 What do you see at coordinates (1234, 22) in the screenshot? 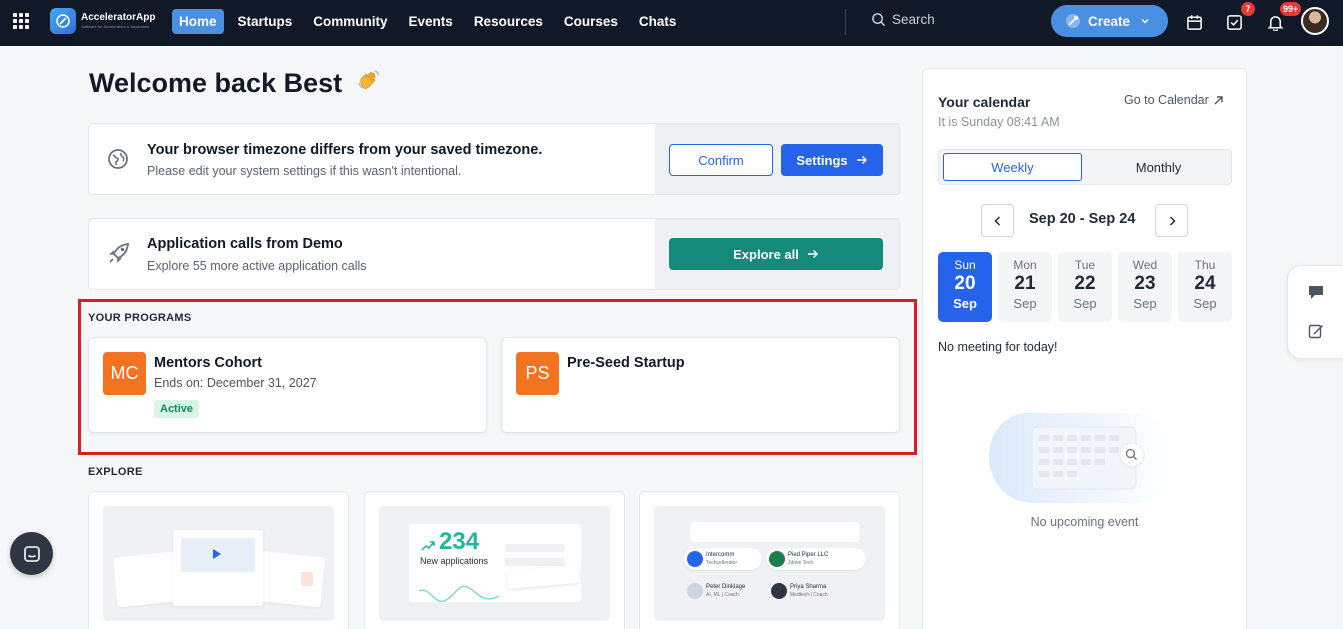
I see `tasks-icon` at bounding box center [1234, 22].